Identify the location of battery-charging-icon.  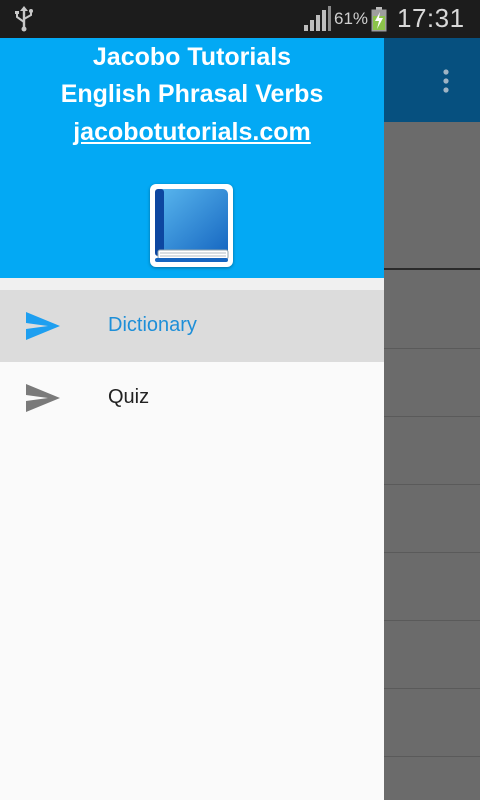
(379, 19).